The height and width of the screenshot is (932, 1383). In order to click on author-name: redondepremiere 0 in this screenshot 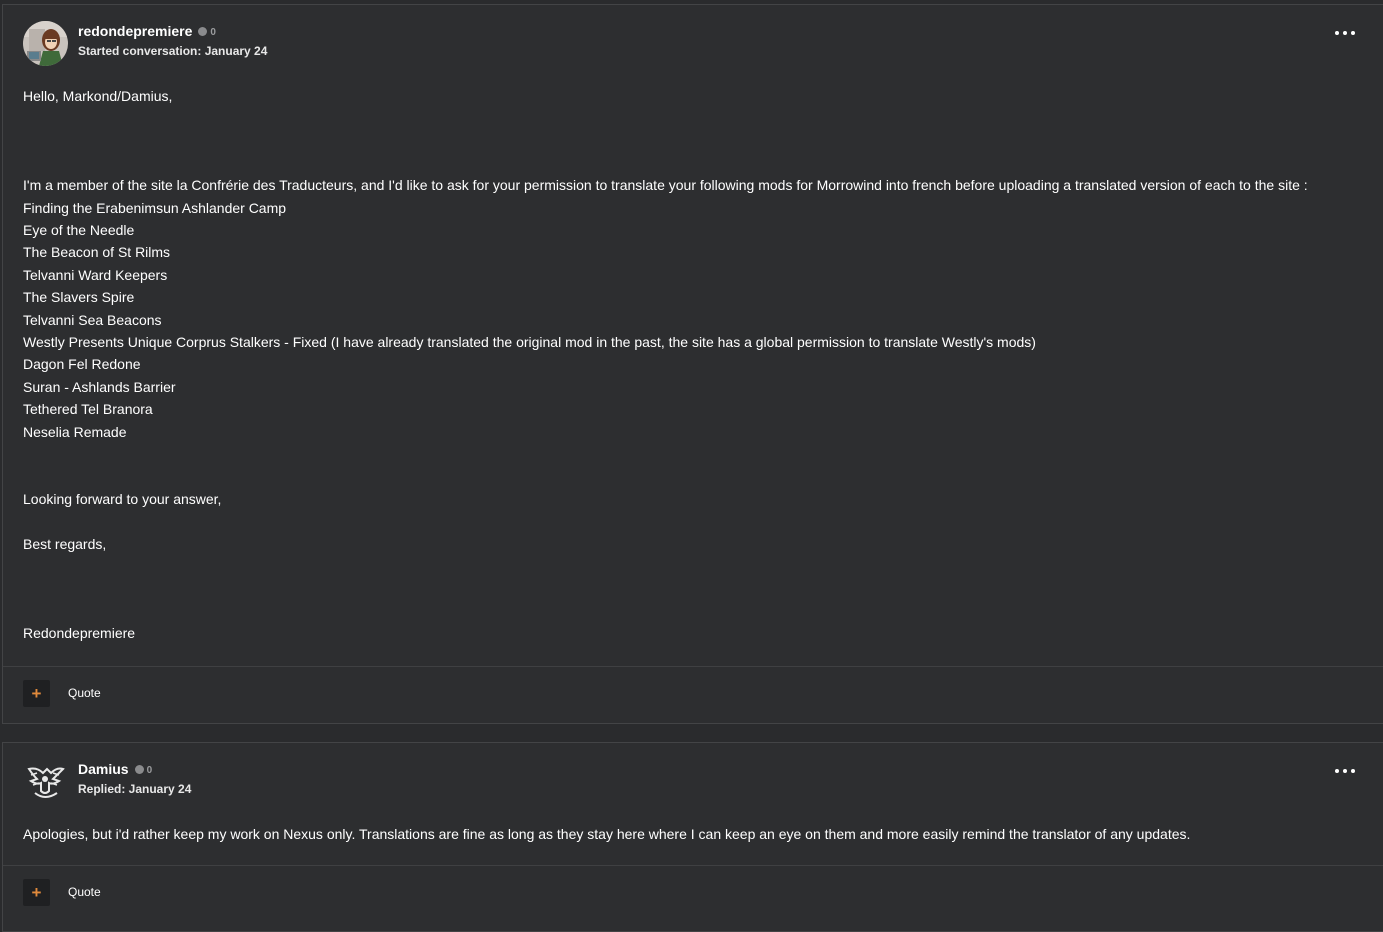, I will do `click(147, 31)`.